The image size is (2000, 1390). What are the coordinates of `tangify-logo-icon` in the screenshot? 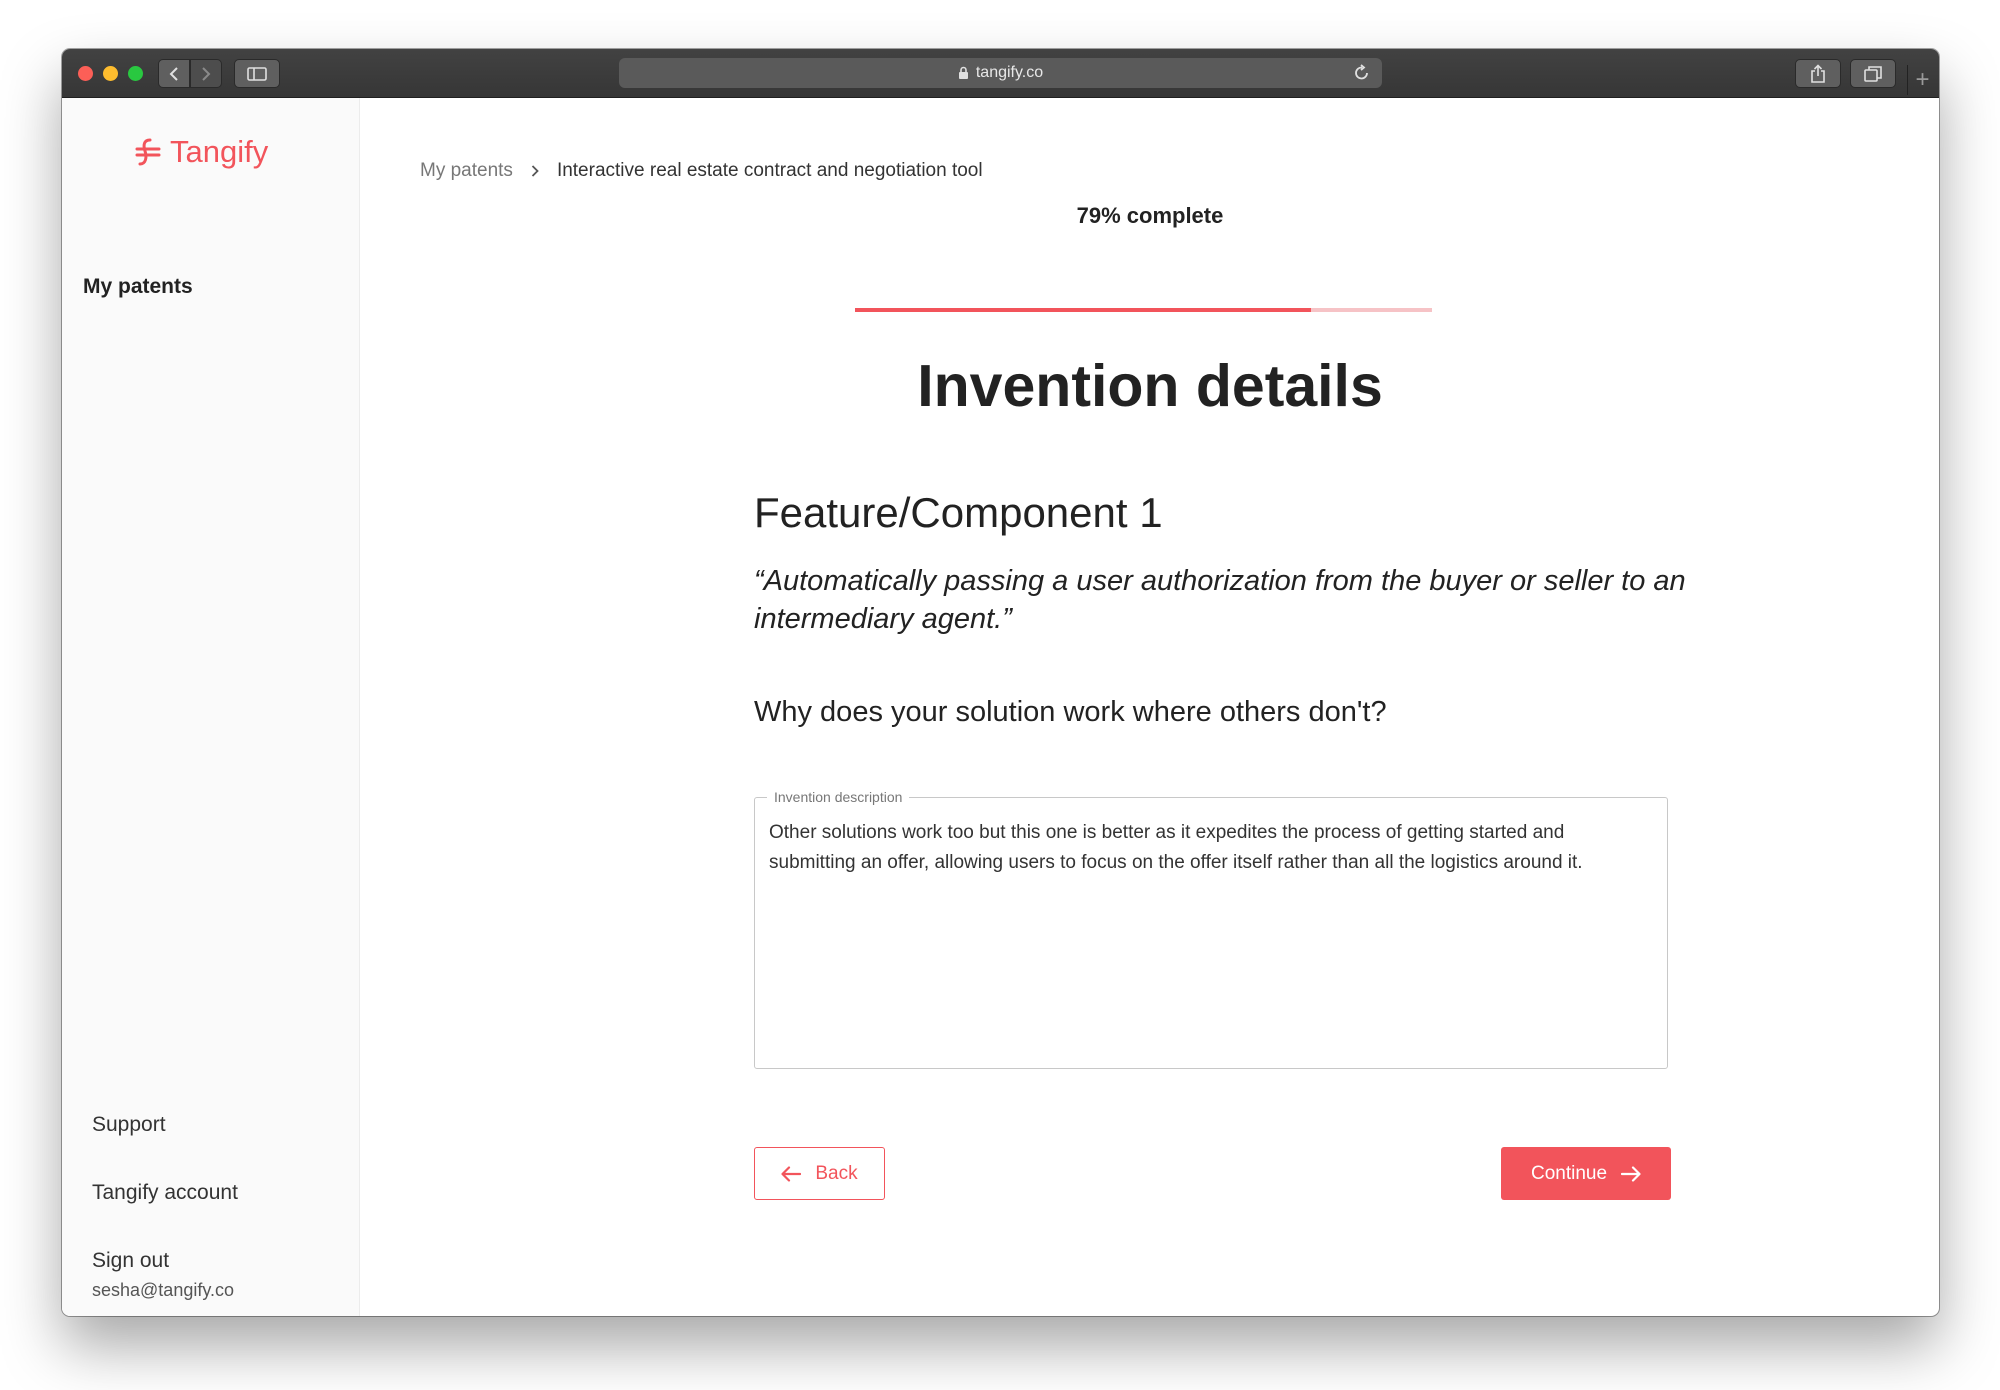 It's located at (148, 152).